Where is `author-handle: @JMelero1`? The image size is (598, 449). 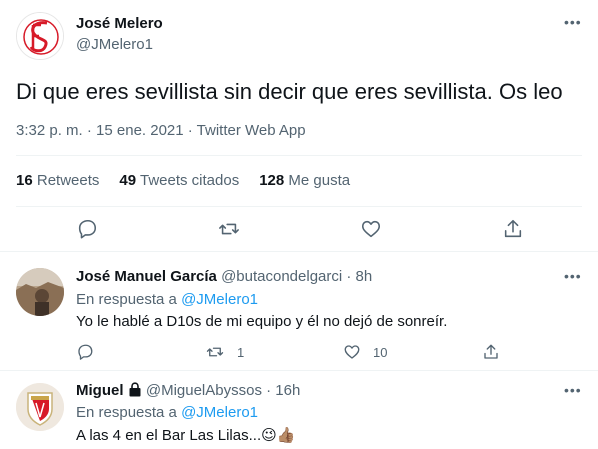 author-handle: @JMelero1 is located at coordinates (114, 44).